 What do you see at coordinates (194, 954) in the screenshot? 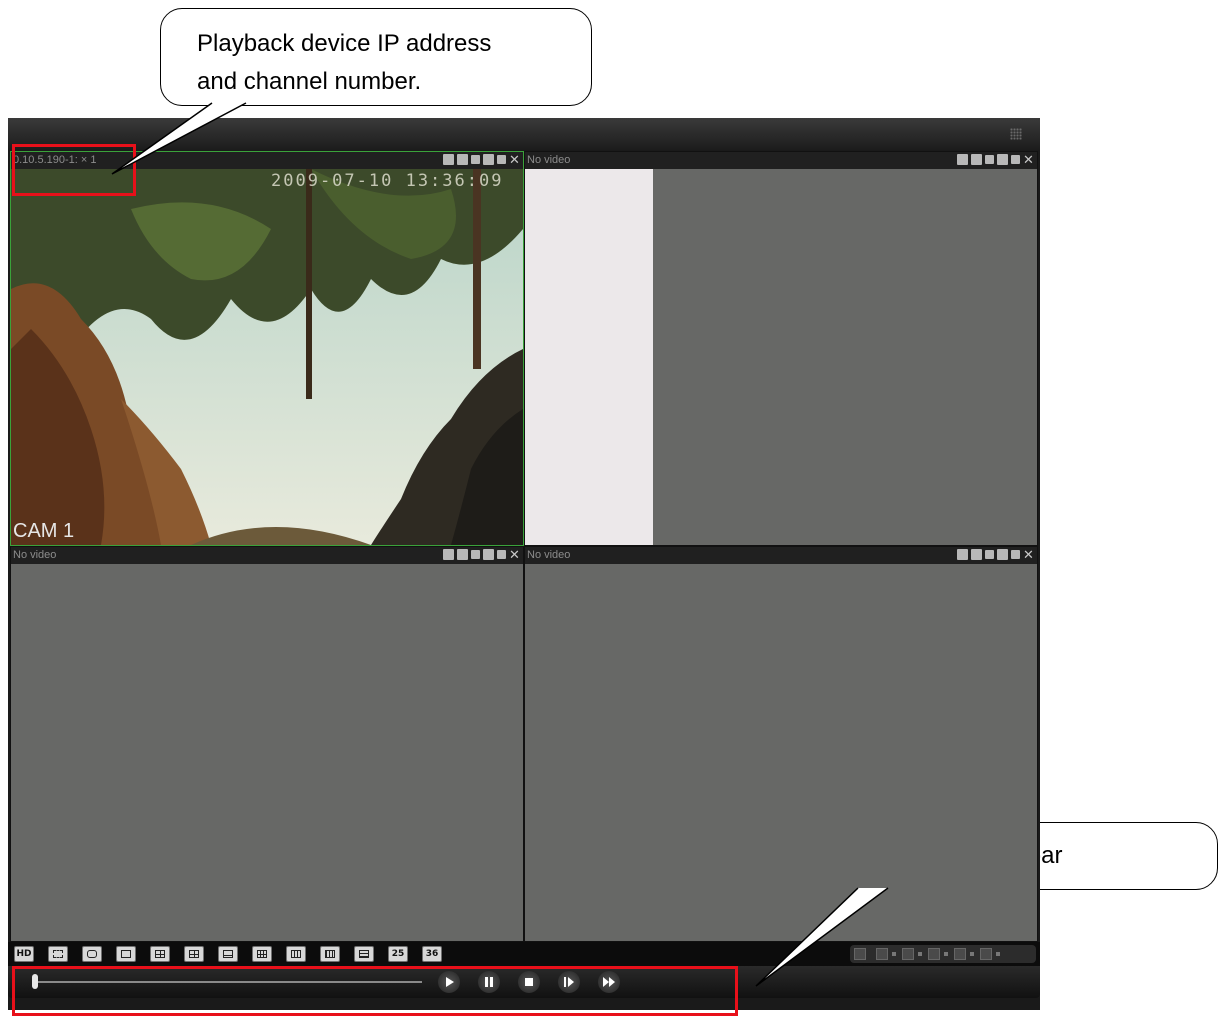
I see `layout-6-icon` at bounding box center [194, 954].